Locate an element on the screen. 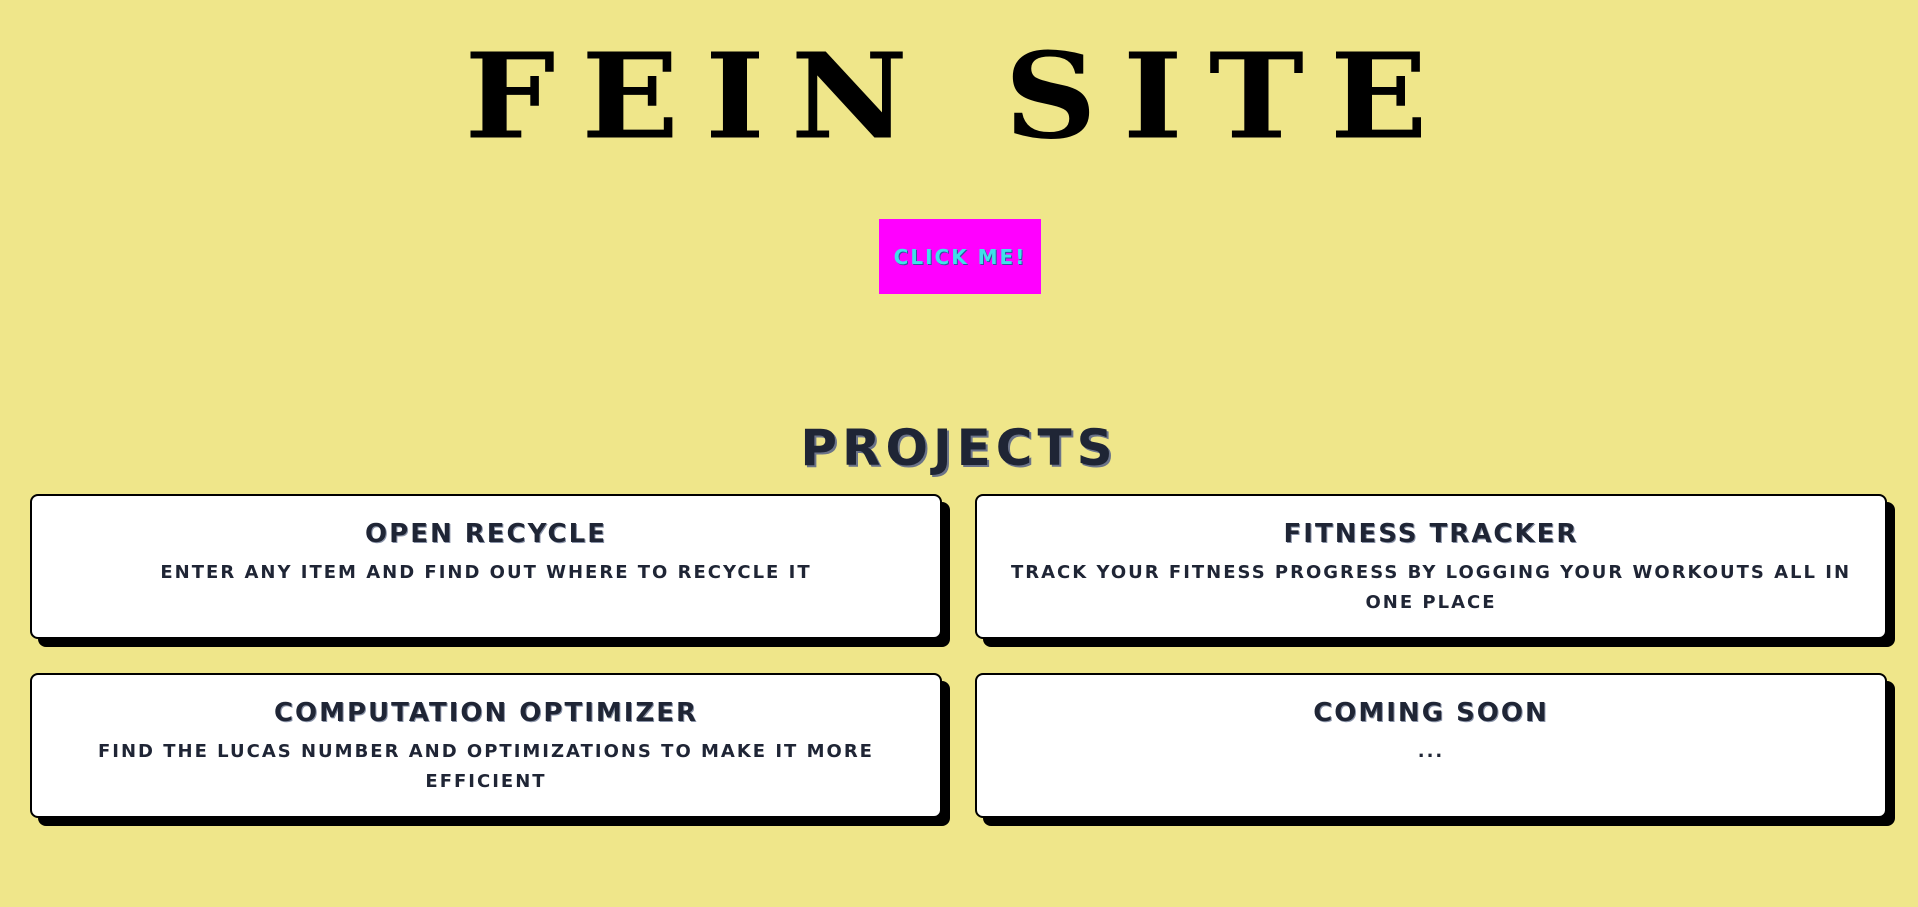 This screenshot has width=1918, height=907. project-card-title: FITNESS TRACKER is located at coordinates (1431, 534).